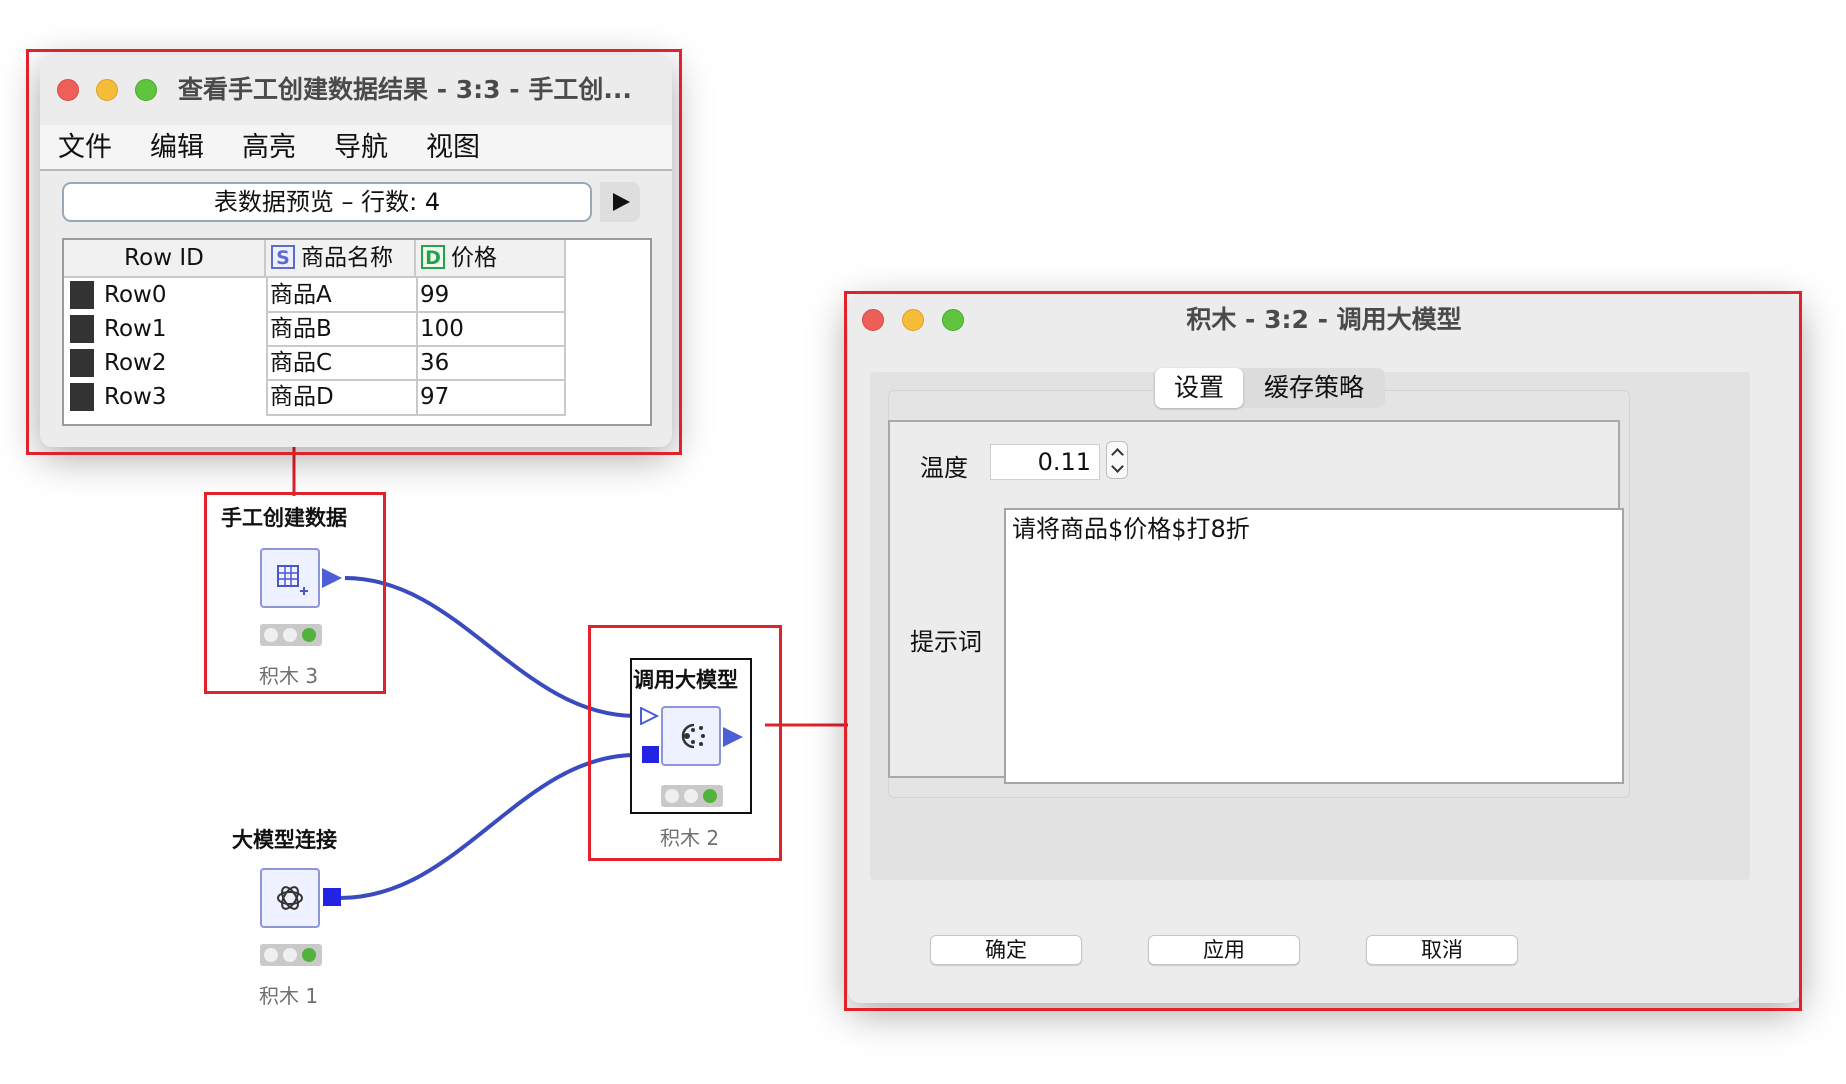  Describe the element at coordinates (284, 840) in the screenshot. I see `node-label-model-connect: 大模型连接` at that location.